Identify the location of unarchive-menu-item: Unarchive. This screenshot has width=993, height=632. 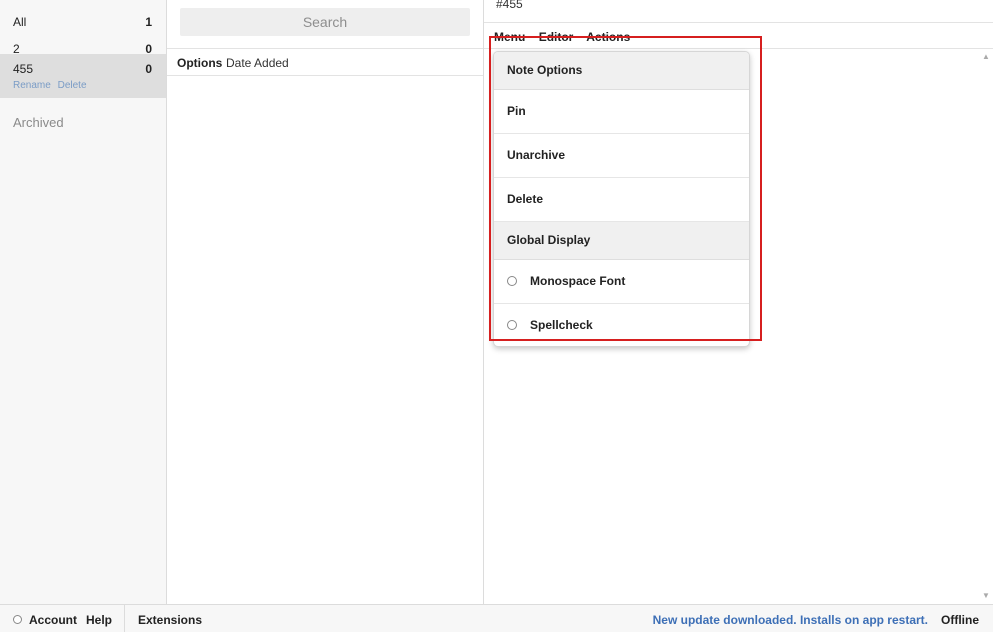
(621, 156).